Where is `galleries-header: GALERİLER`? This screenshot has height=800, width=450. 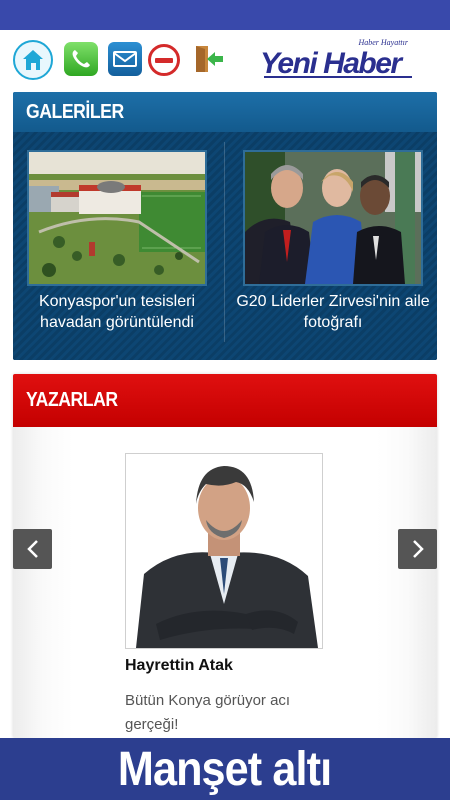
galleries-header: GALERİLER is located at coordinates (225, 112).